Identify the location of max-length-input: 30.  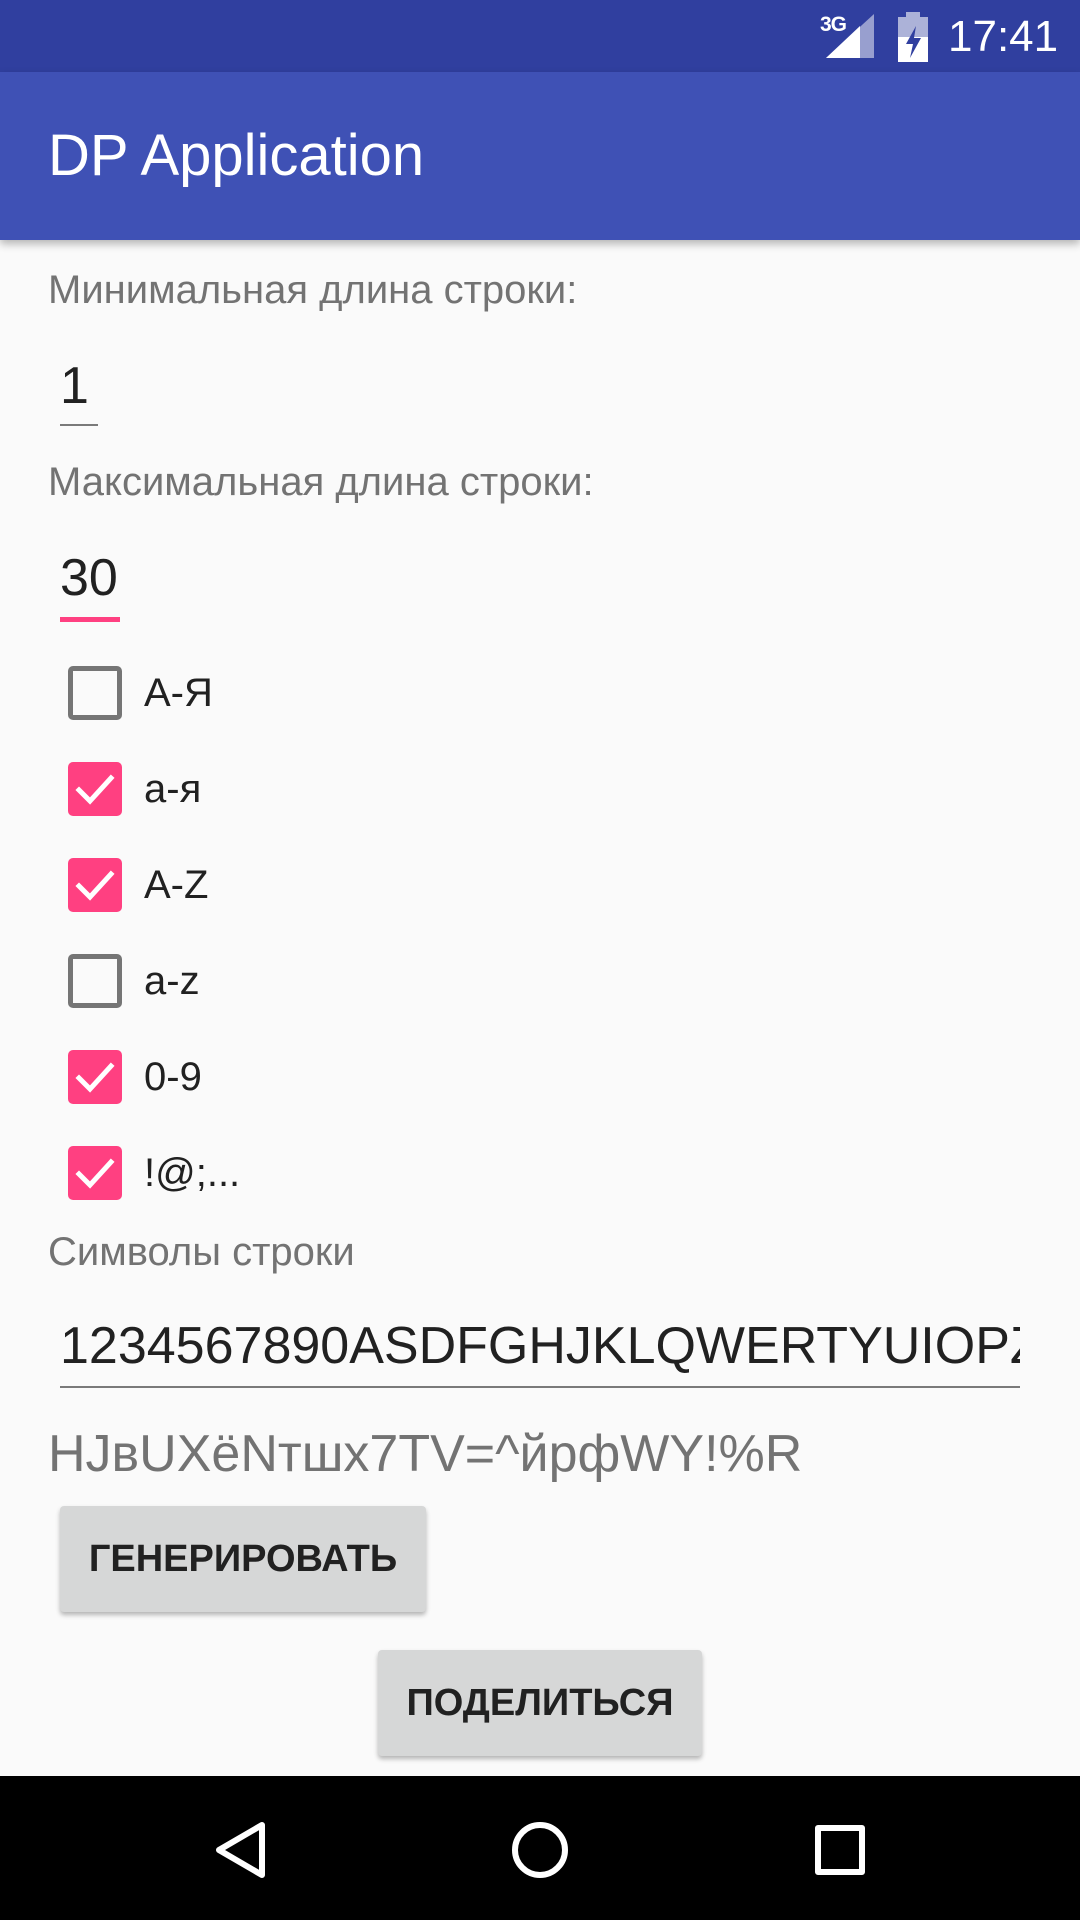
(89, 578).